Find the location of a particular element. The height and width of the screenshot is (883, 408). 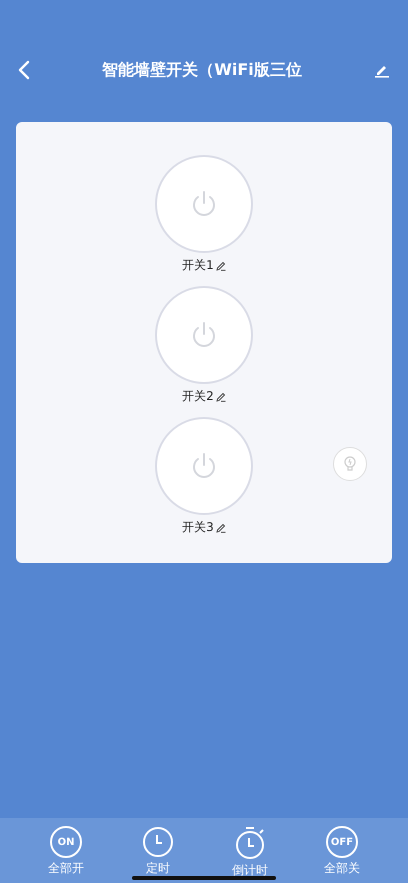

switch-label: 开关1 is located at coordinates (198, 265).